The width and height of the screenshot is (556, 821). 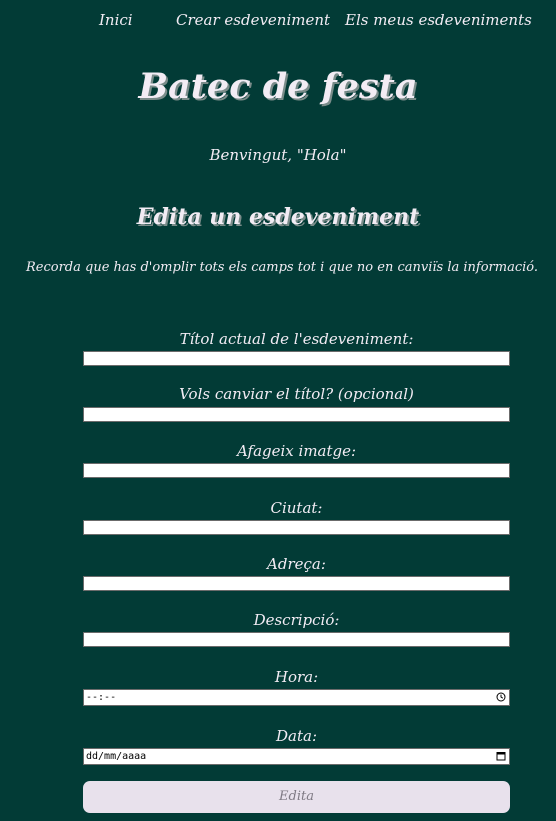 What do you see at coordinates (296, 508) in the screenshot?
I see `city-label: Ciutat:` at bounding box center [296, 508].